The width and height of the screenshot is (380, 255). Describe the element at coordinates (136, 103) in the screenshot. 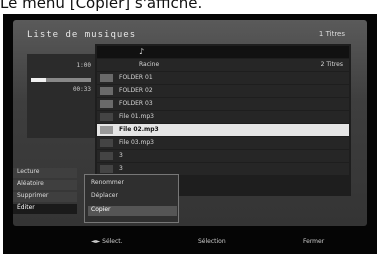

I see `row-label: FOLDER 03` at that location.